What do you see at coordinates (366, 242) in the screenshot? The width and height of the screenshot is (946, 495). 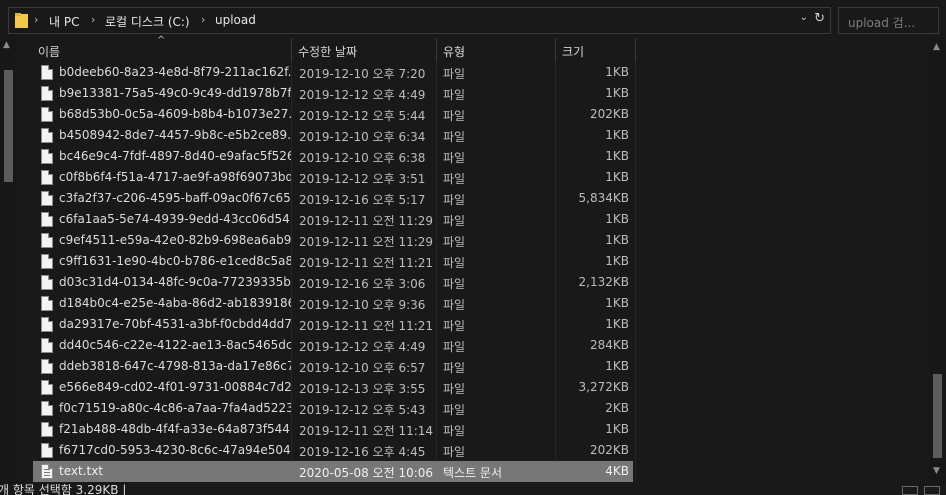 I see `file-date: 2019-12-11 오전 11:29` at bounding box center [366, 242].